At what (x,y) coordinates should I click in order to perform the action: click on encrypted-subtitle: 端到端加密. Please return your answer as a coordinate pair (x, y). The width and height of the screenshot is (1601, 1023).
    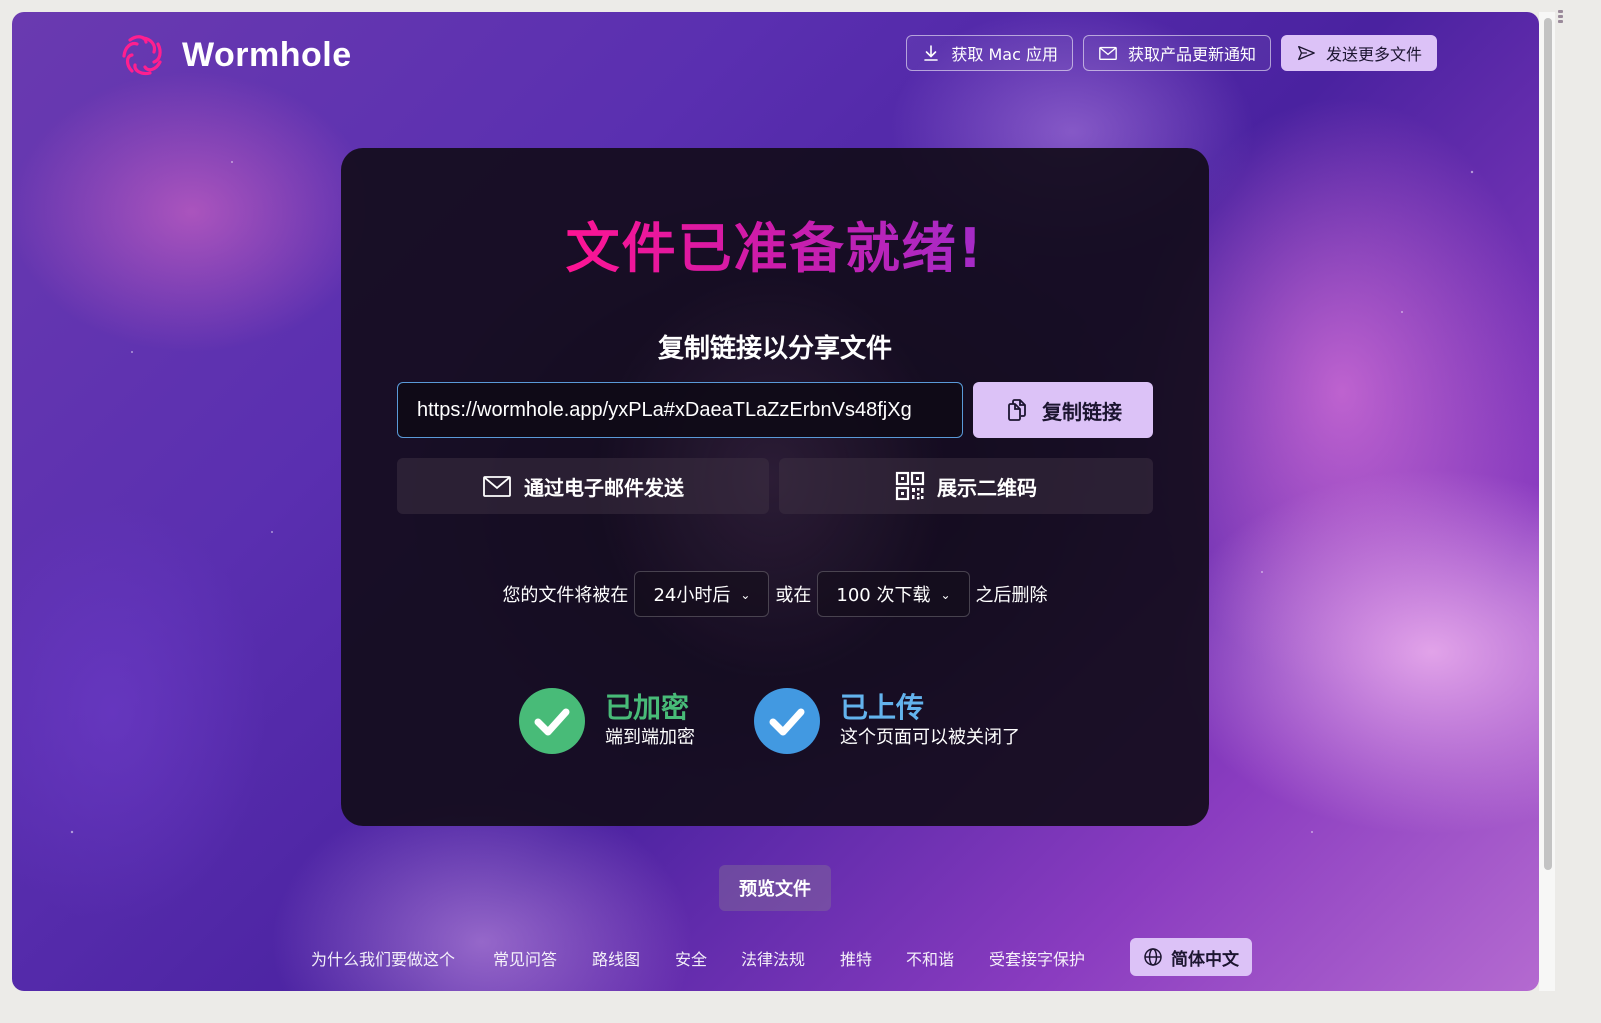
    Looking at the image, I should click on (650, 737).